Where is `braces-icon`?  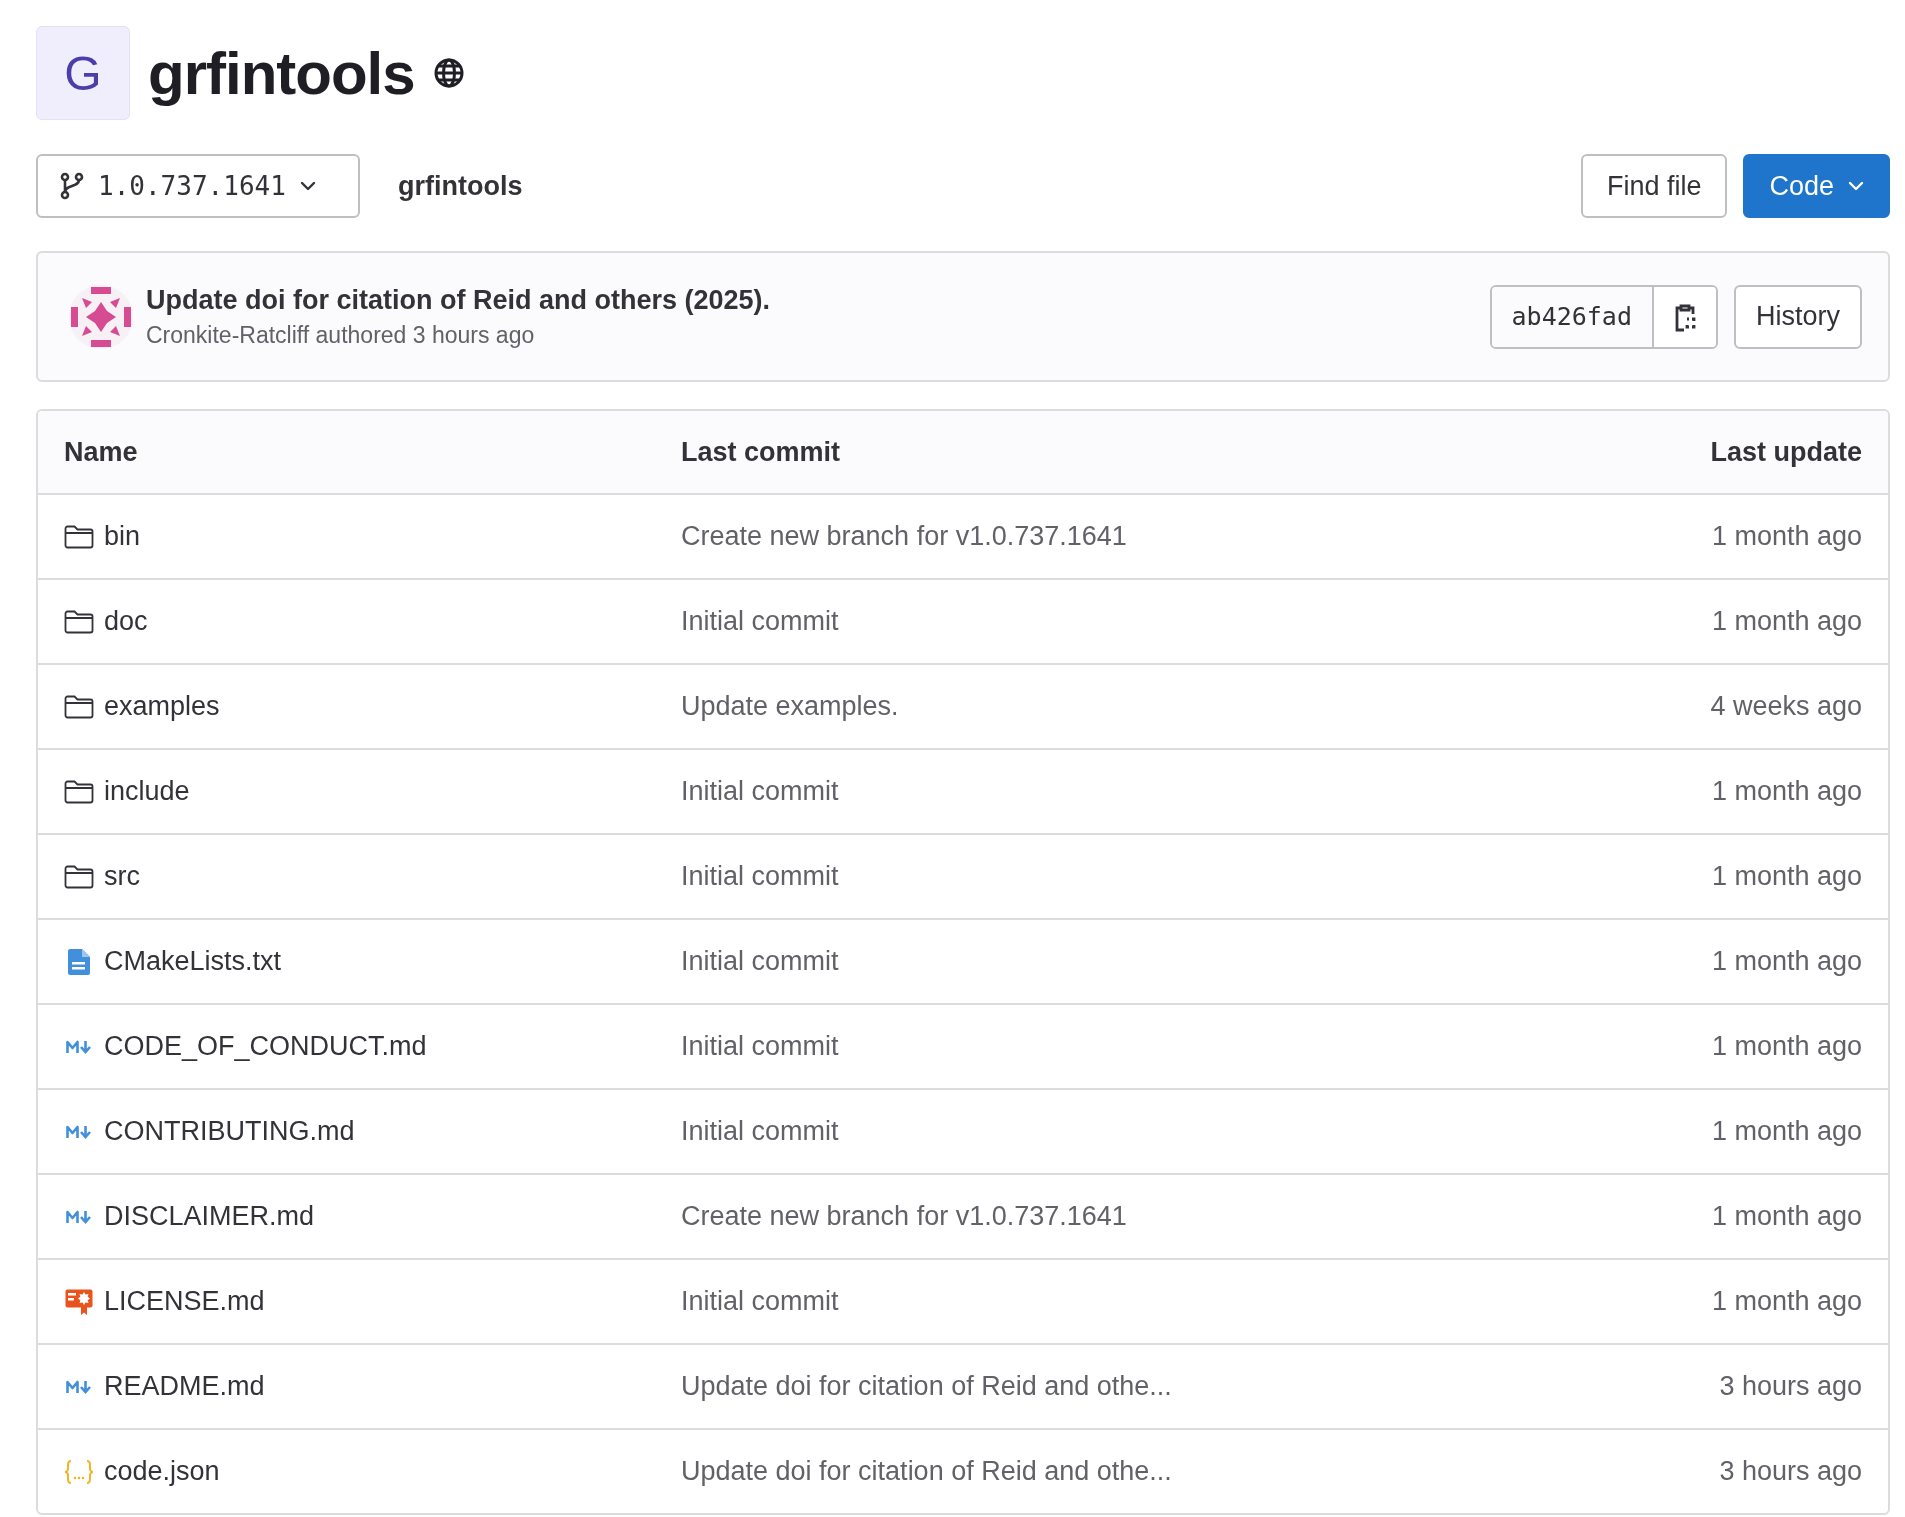
braces-icon is located at coordinates (79, 1471).